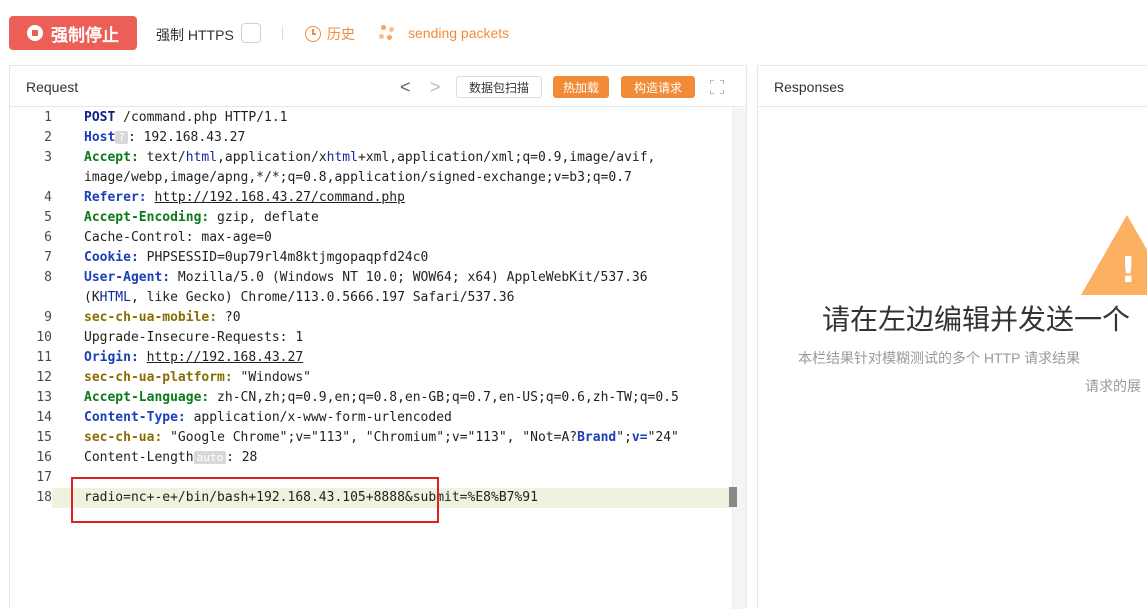 The width and height of the screenshot is (1147, 609). Describe the element at coordinates (624, 437) in the screenshot. I see `header-value: ";` at that location.